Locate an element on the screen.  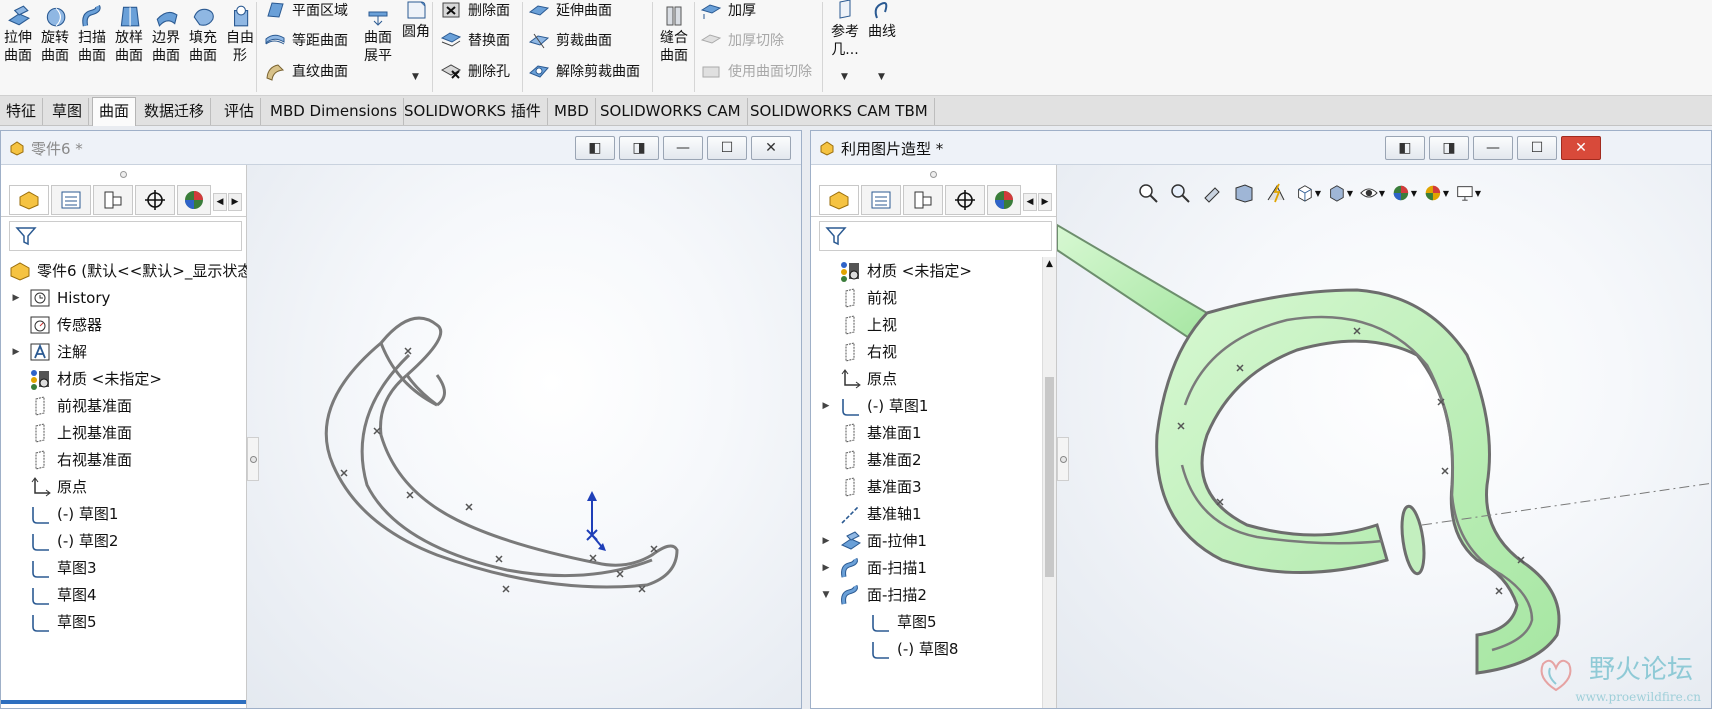
thicken-cut-button: 加厚切除 is located at coordinates (742, 40).